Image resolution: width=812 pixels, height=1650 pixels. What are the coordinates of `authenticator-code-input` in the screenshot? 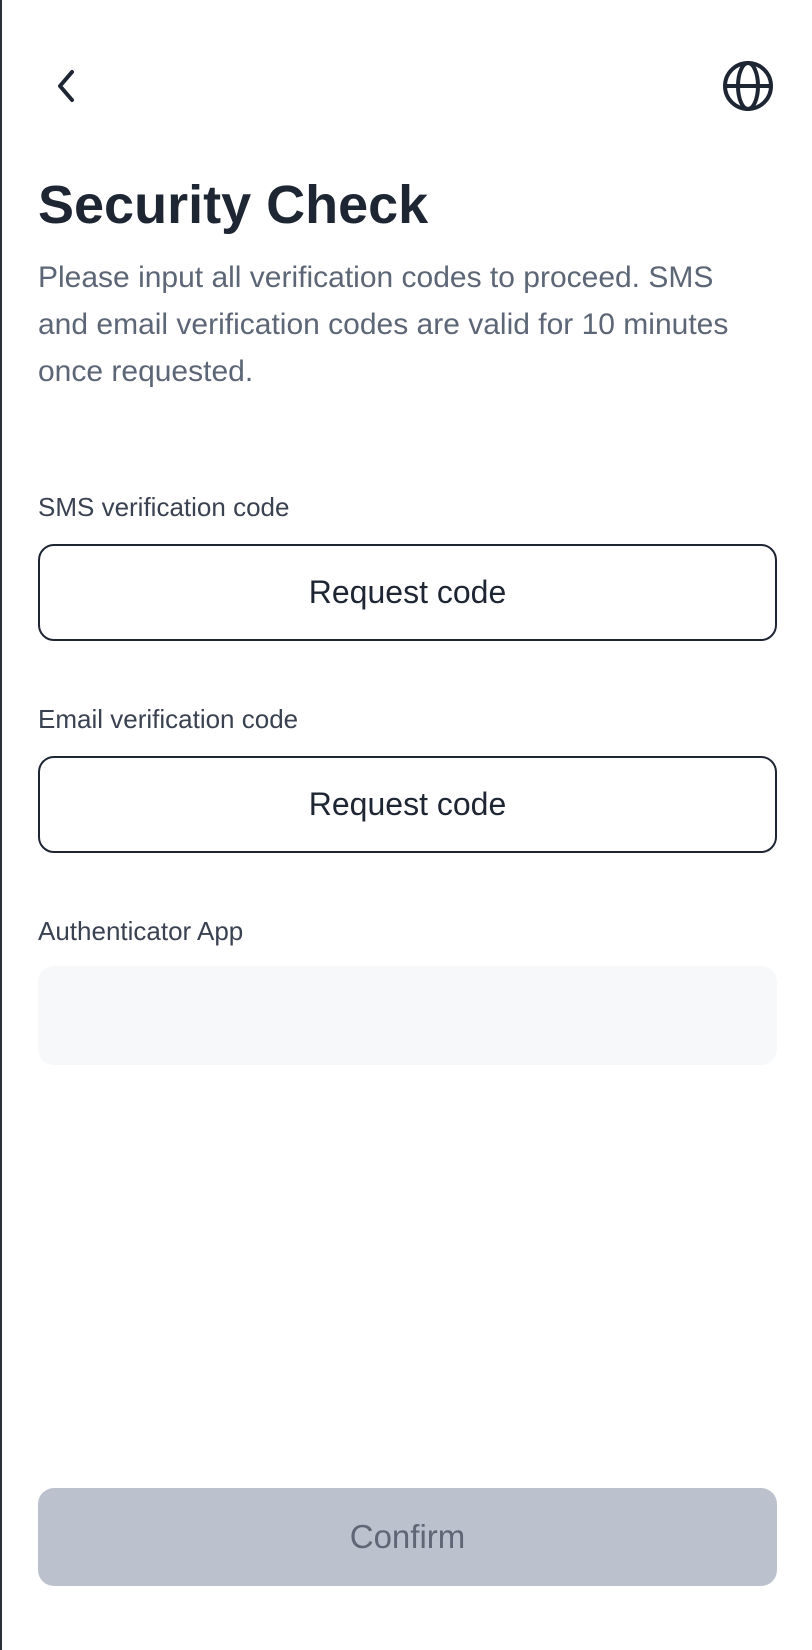 It's located at (407, 1015).